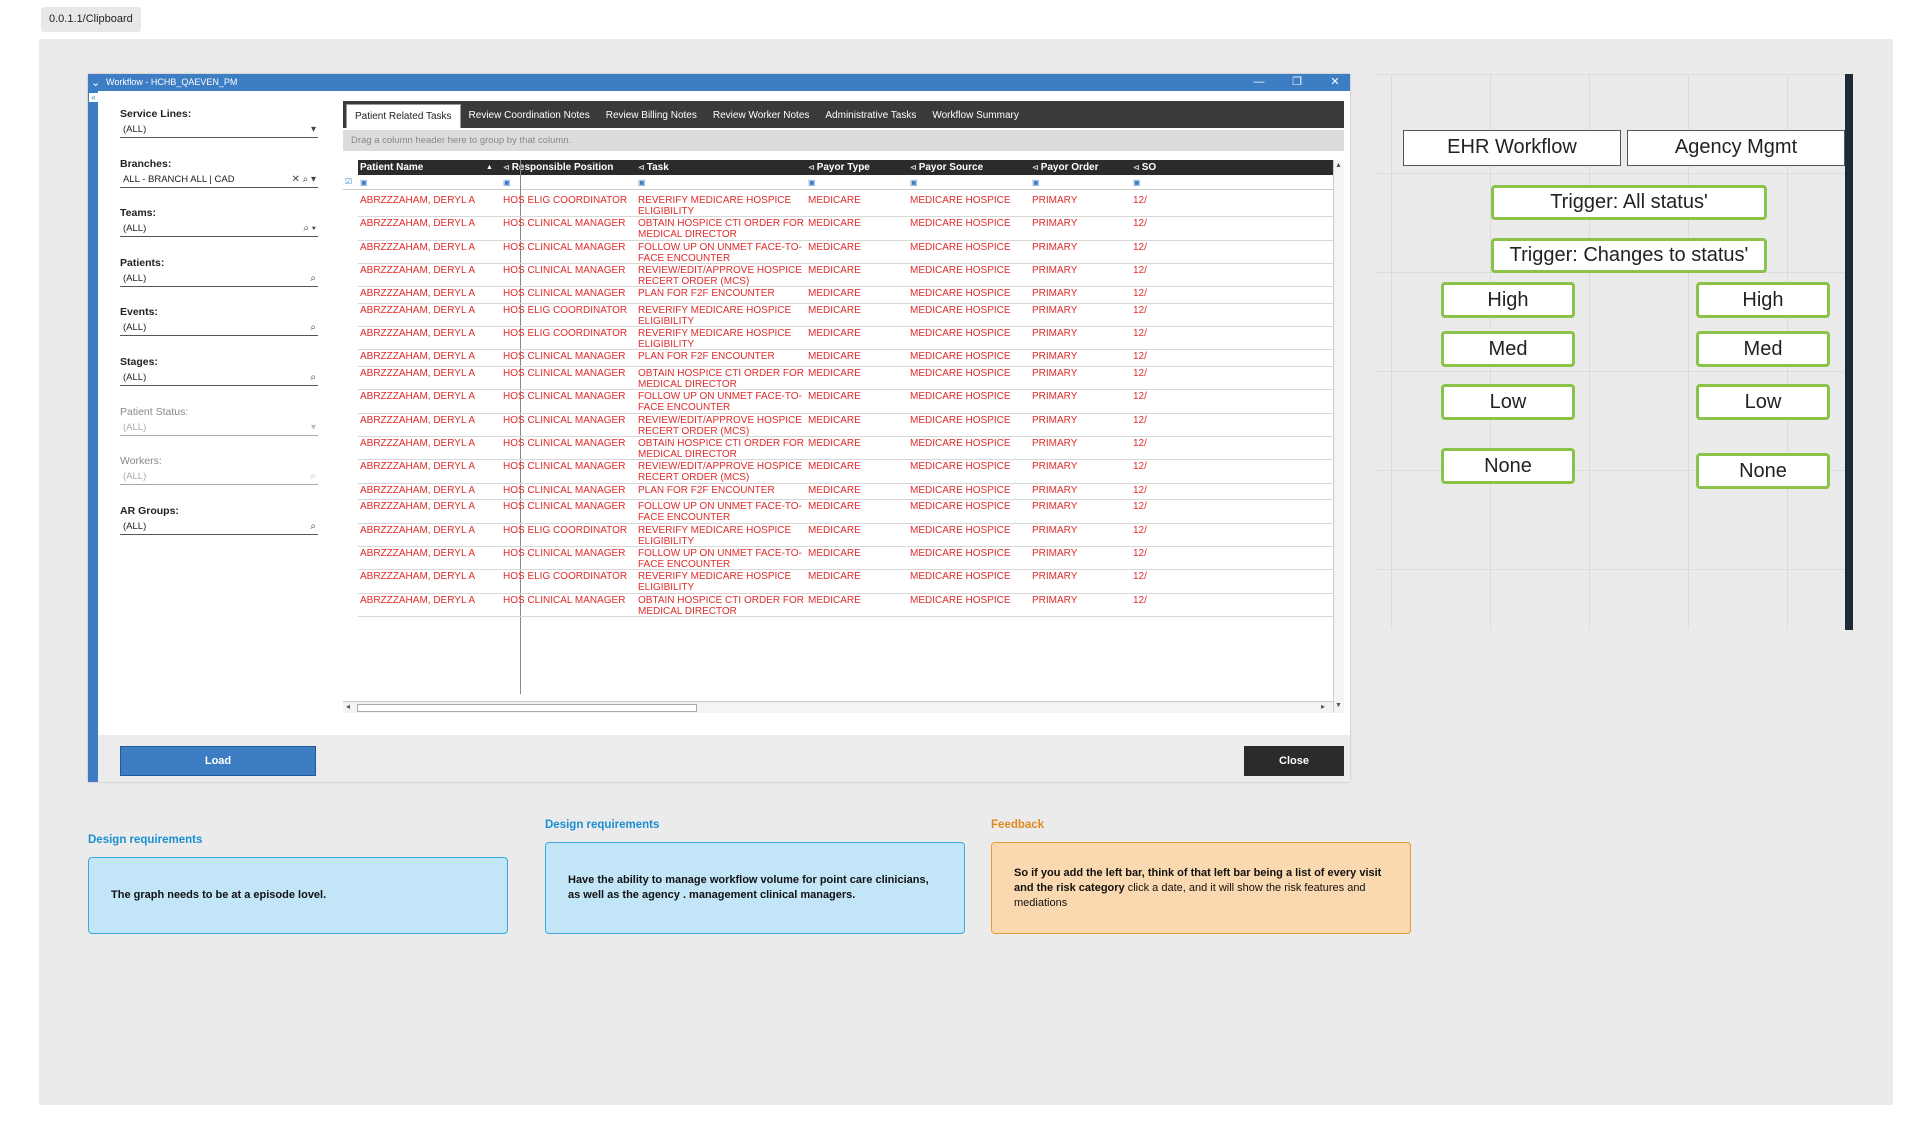 Image resolution: width=1920 pixels, height=1137 pixels. What do you see at coordinates (1335, 82) in the screenshot?
I see `window-close-button: ✕` at bounding box center [1335, 82].